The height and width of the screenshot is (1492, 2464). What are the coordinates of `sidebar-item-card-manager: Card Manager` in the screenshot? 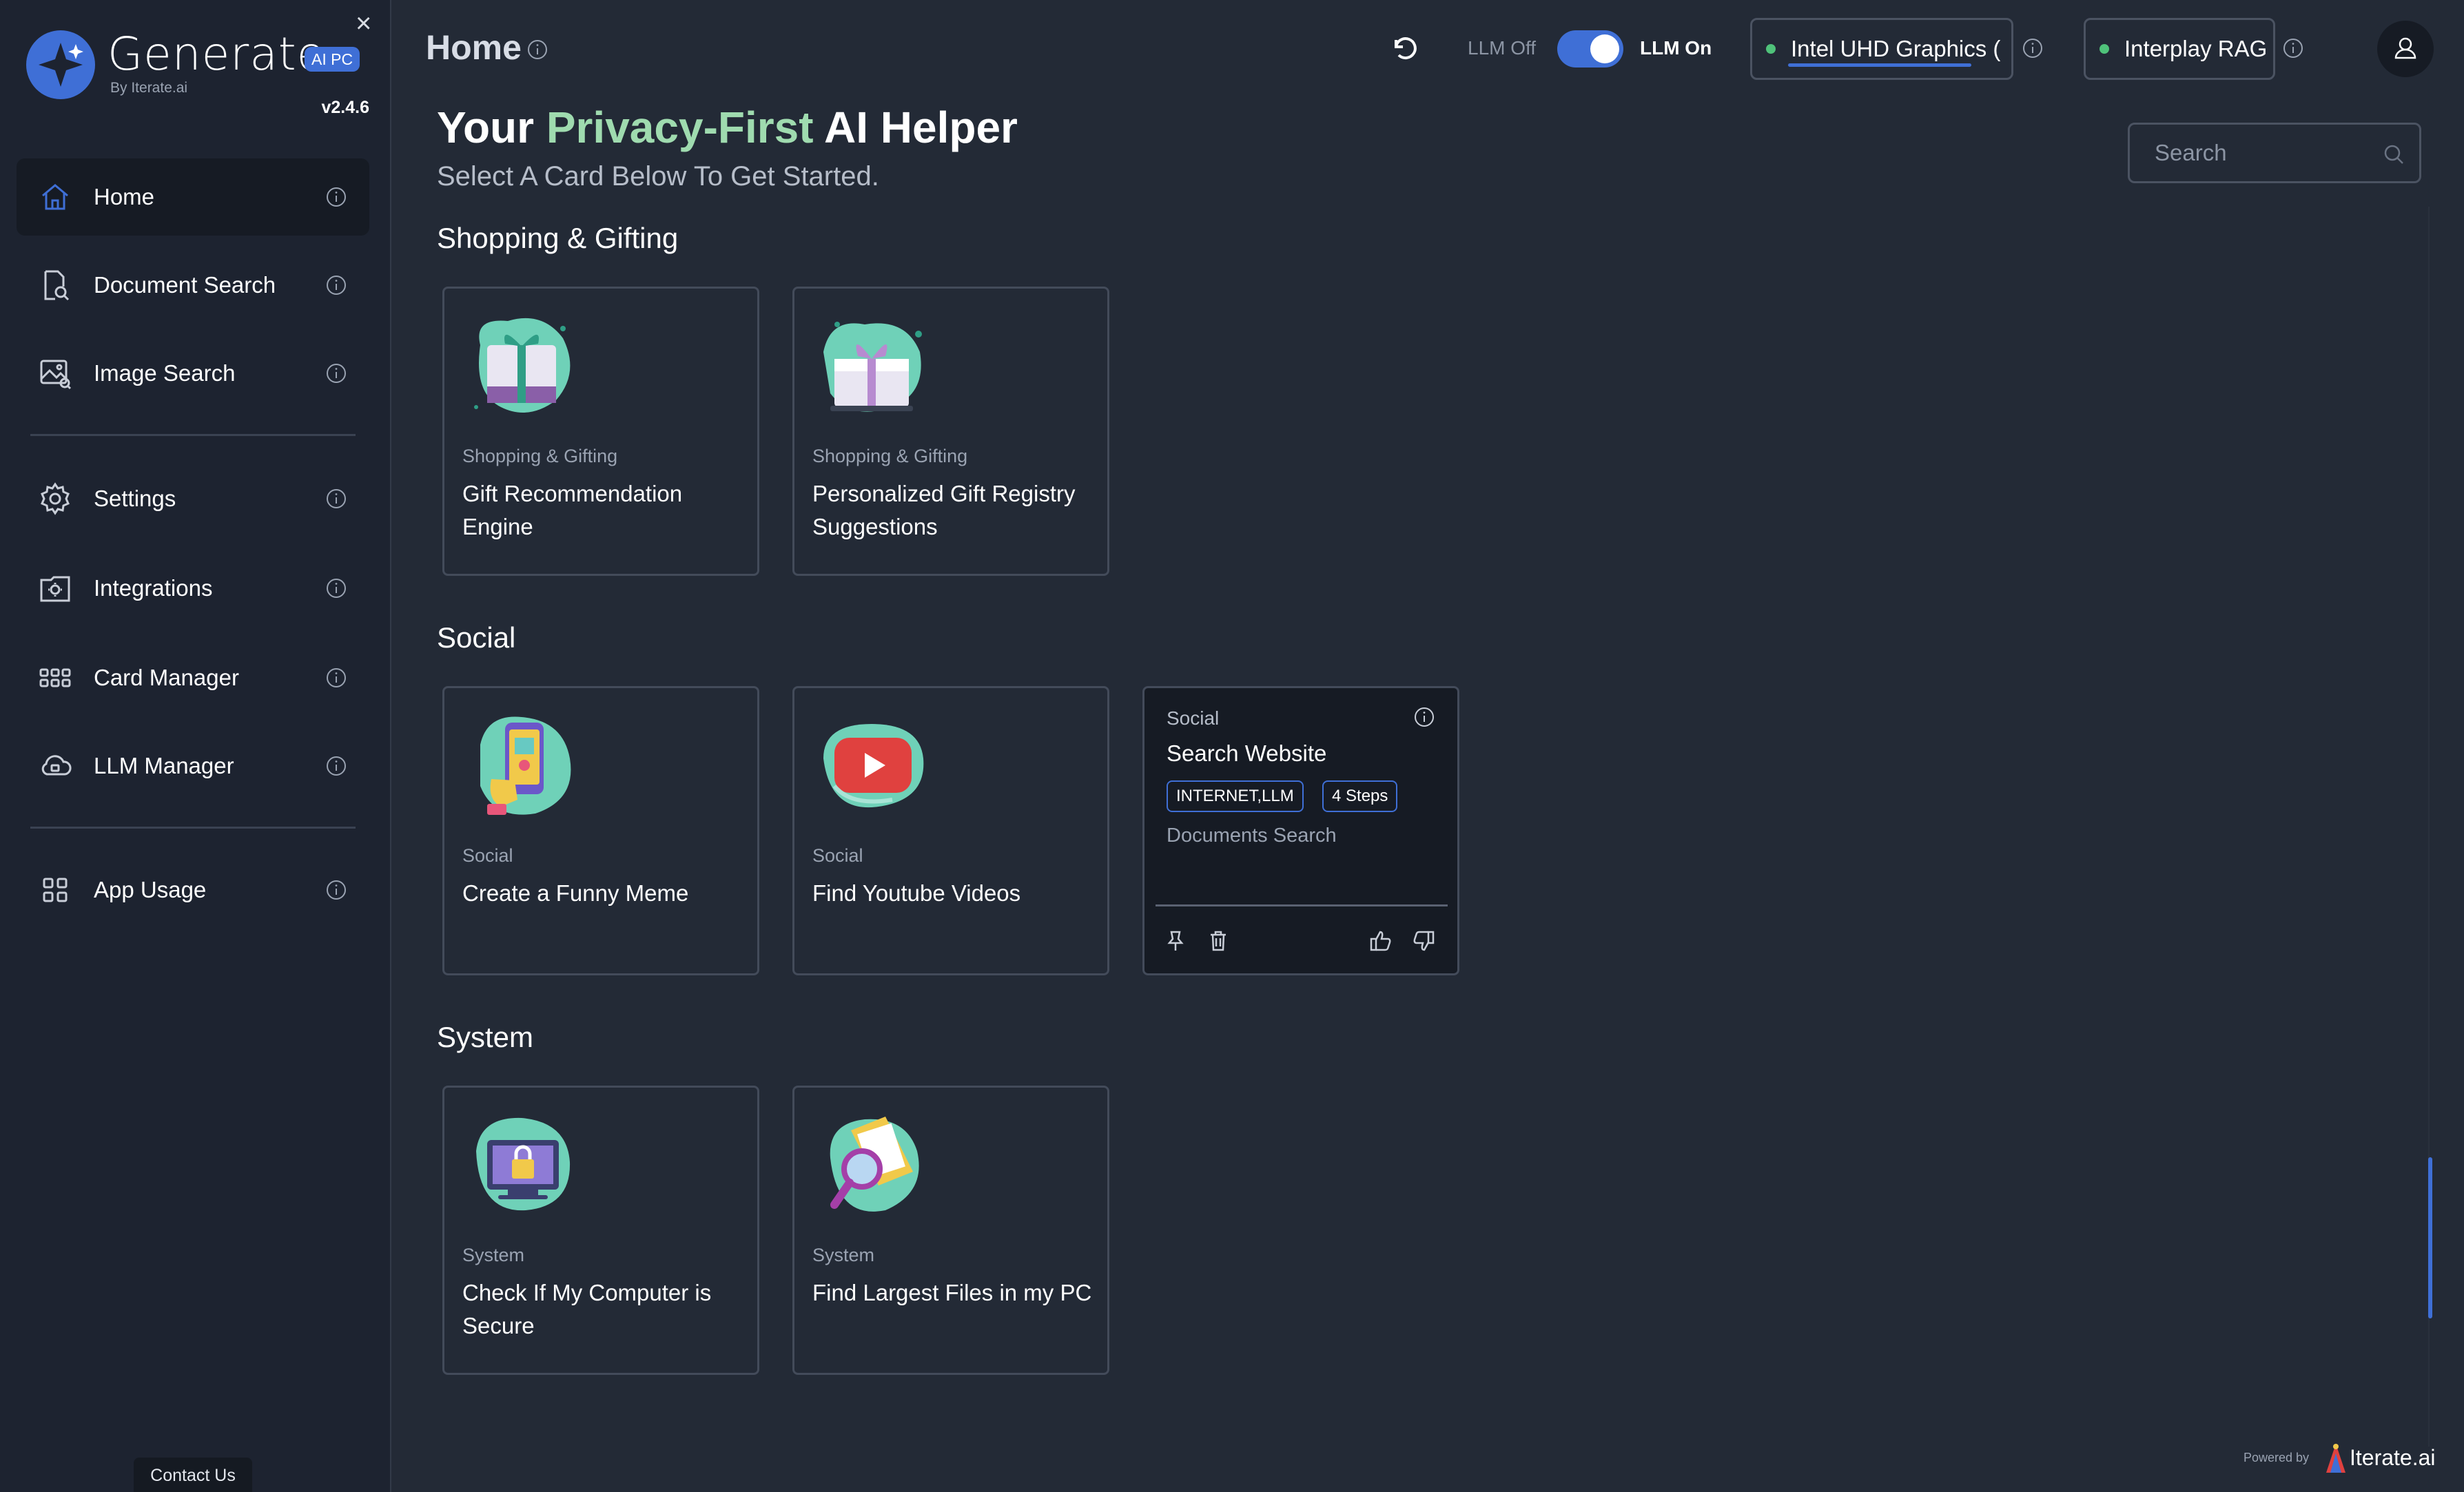 It's located at (193, 677).